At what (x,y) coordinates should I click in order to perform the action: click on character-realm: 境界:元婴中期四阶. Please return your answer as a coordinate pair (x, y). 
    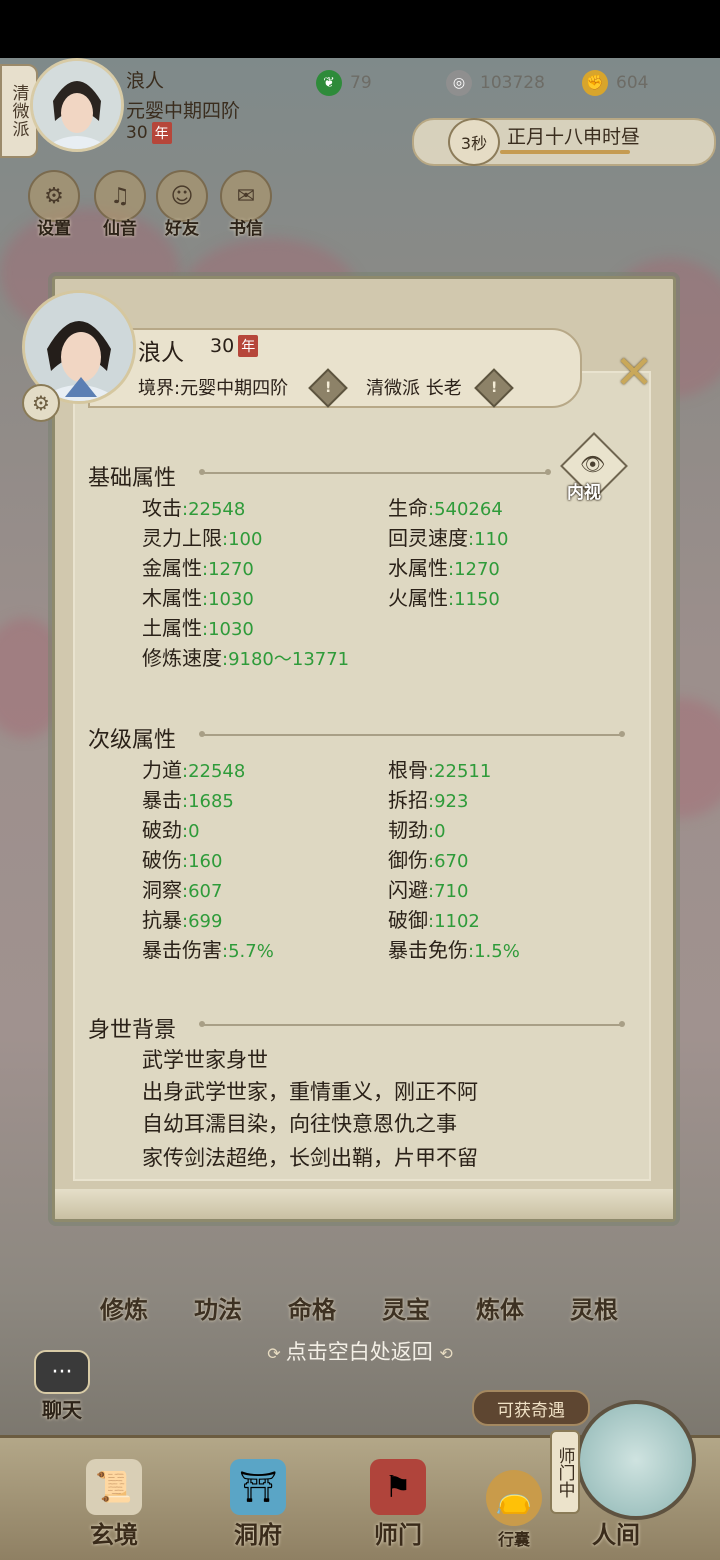
    Looking at the image, I should click on (213, 388).